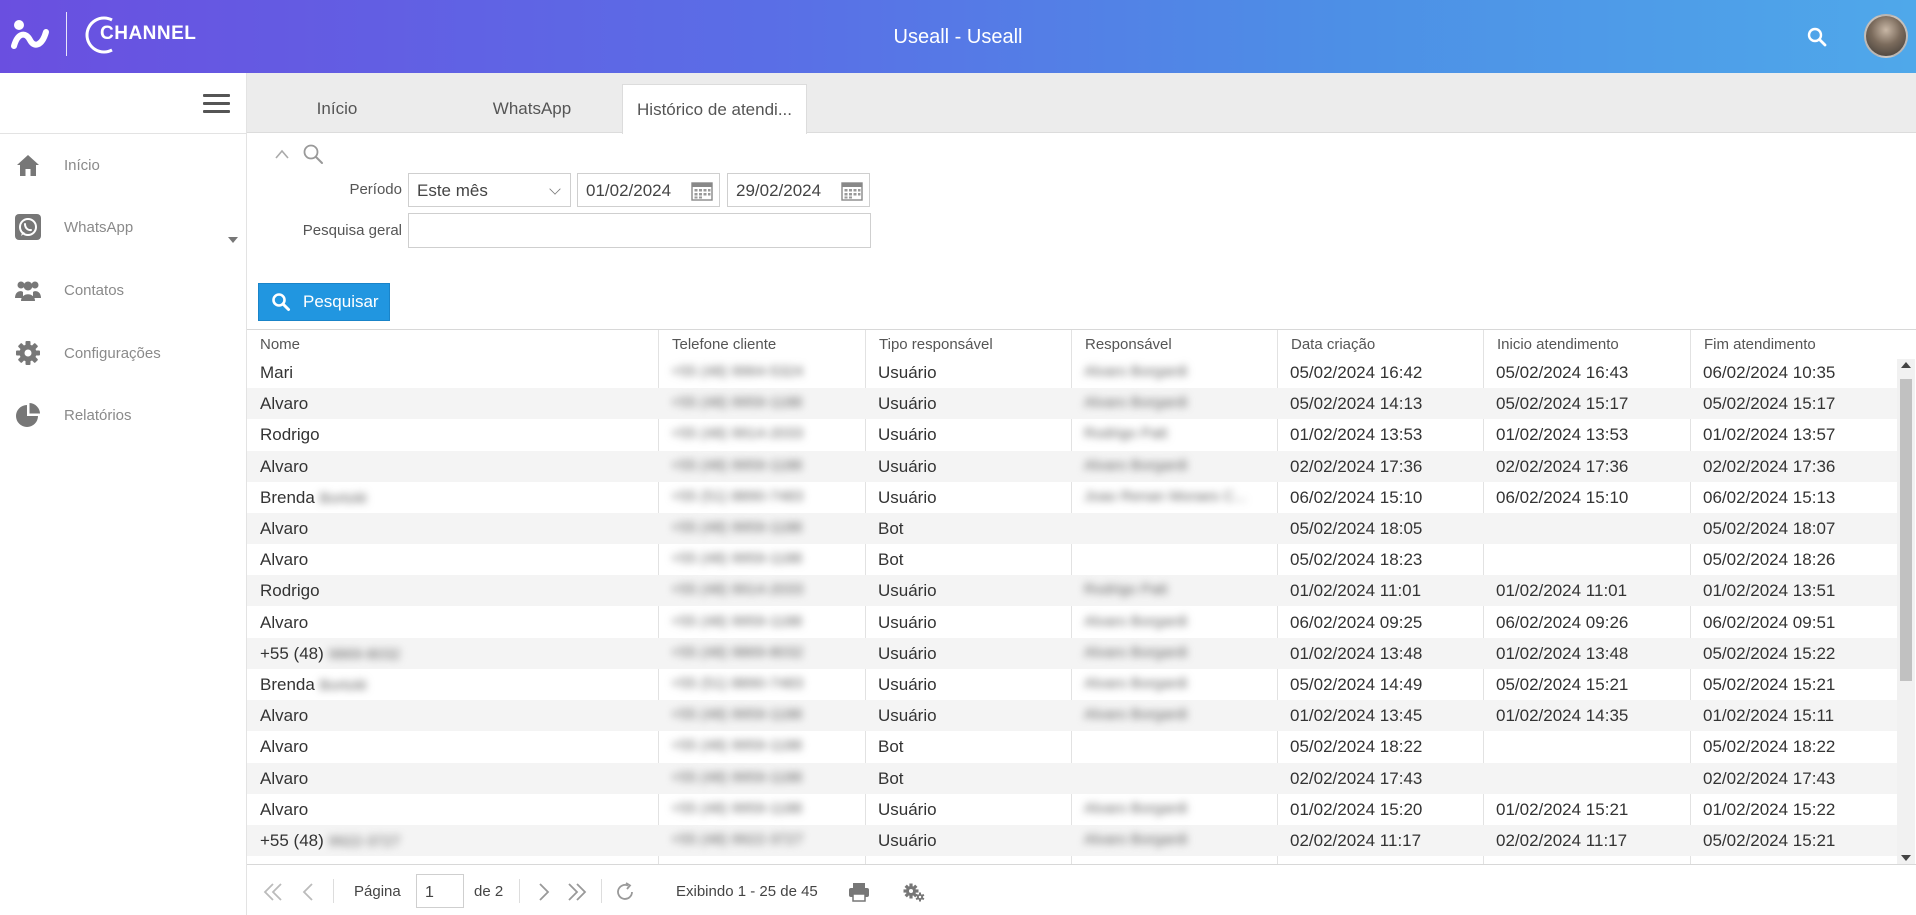 This screenshot has height=915, width=1916. What do you see at coordinates (639, 230) in the screenshot?
I see `pesquisa-geral-input` at bounding box center [639, 230].